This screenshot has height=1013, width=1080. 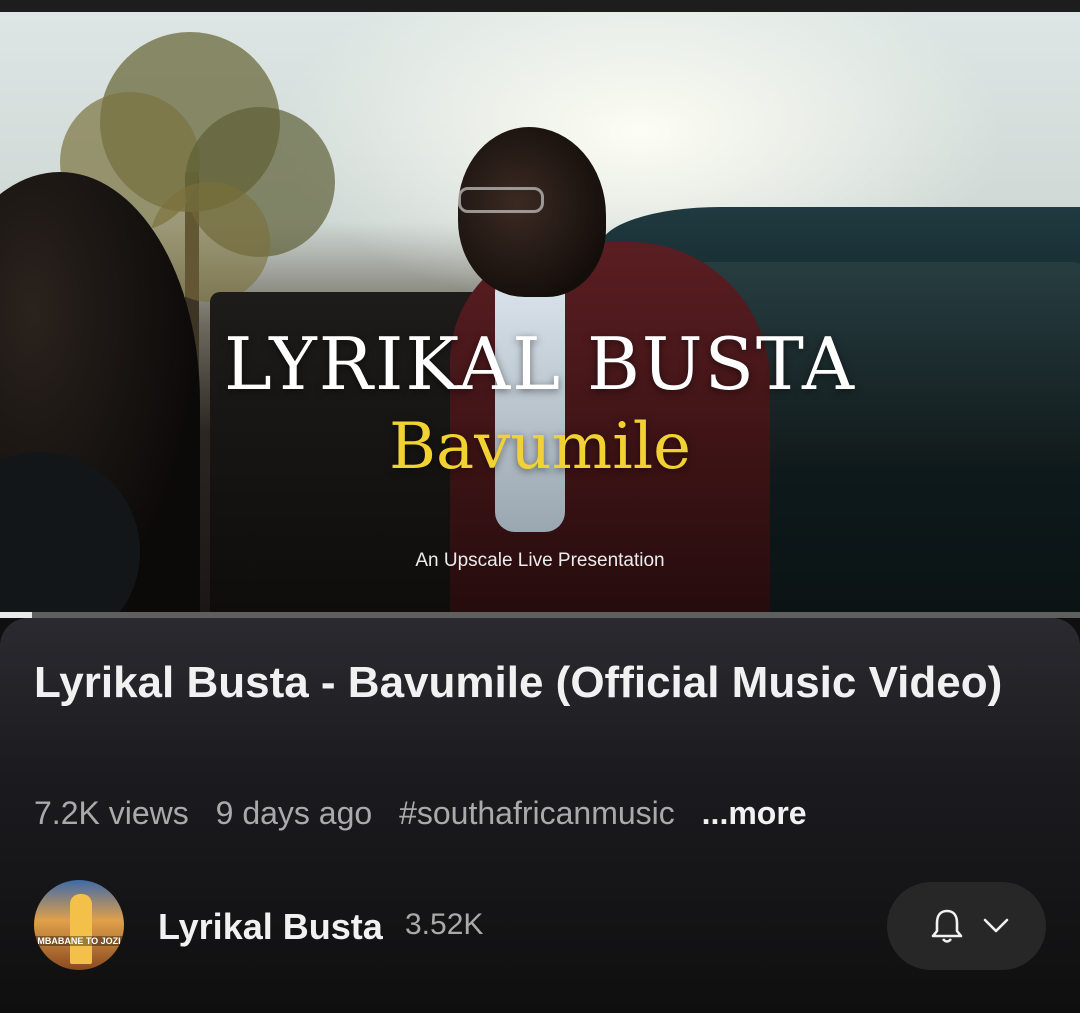 What do you see at coordinates (294, 813) in the screenshot?
I see `upload-age: 9 days ago` at bounding box center [294, 813].